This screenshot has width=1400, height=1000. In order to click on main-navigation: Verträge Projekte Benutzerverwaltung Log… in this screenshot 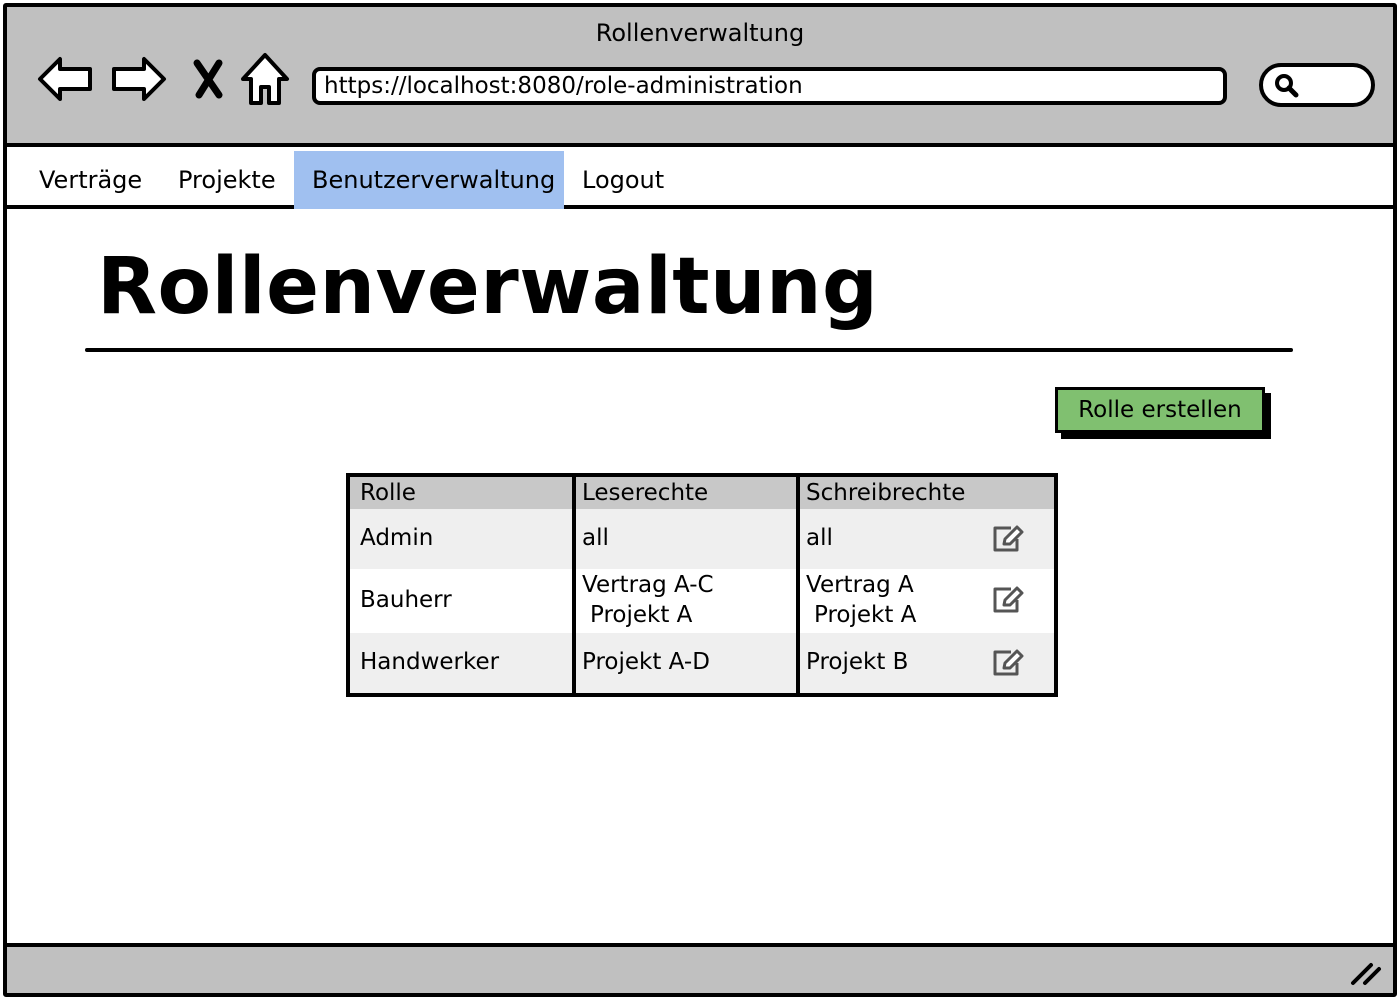, I will do `click(700, 180)`.